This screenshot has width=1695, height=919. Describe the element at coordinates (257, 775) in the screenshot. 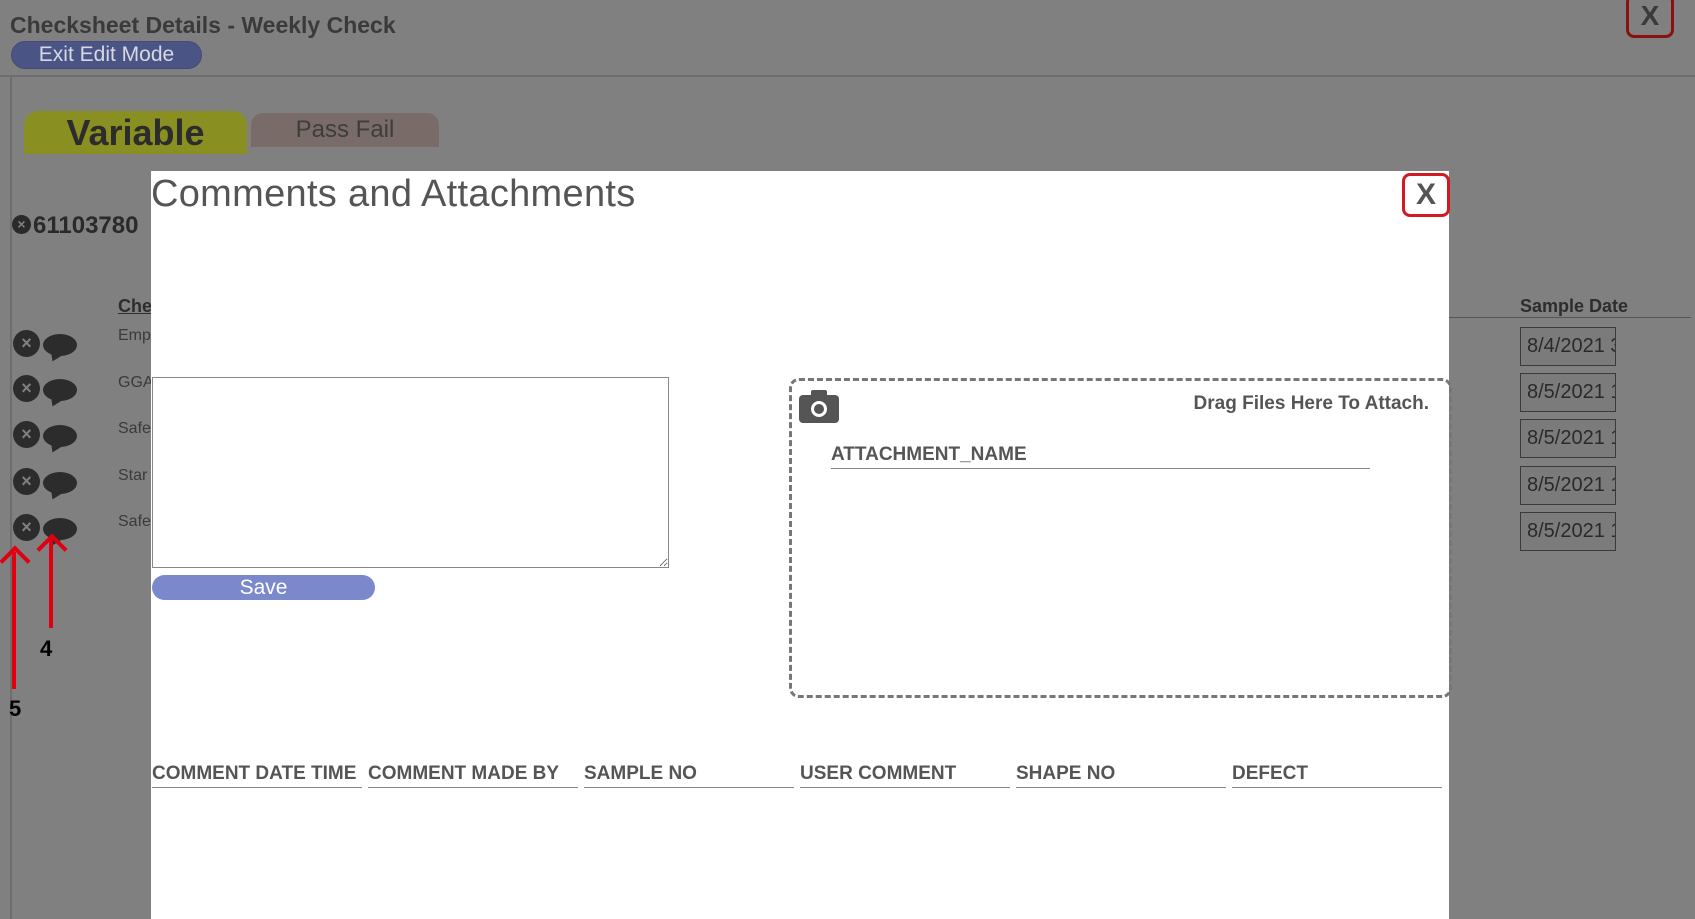

I see `column-header: COMMENT DATE TIME` at that location.